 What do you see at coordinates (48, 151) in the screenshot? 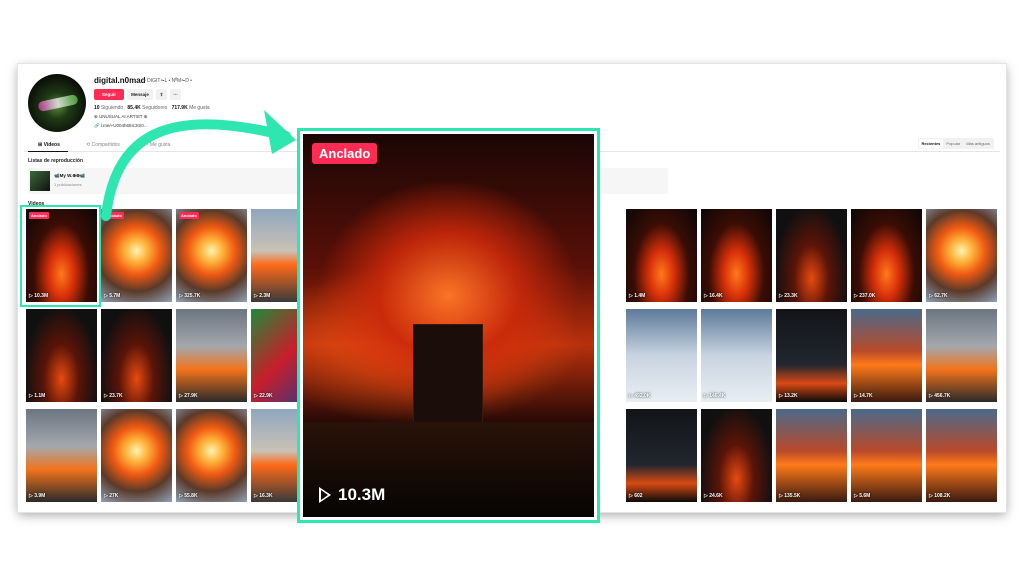
I see `active-tab-indicator` at bounding box center [48, 151].